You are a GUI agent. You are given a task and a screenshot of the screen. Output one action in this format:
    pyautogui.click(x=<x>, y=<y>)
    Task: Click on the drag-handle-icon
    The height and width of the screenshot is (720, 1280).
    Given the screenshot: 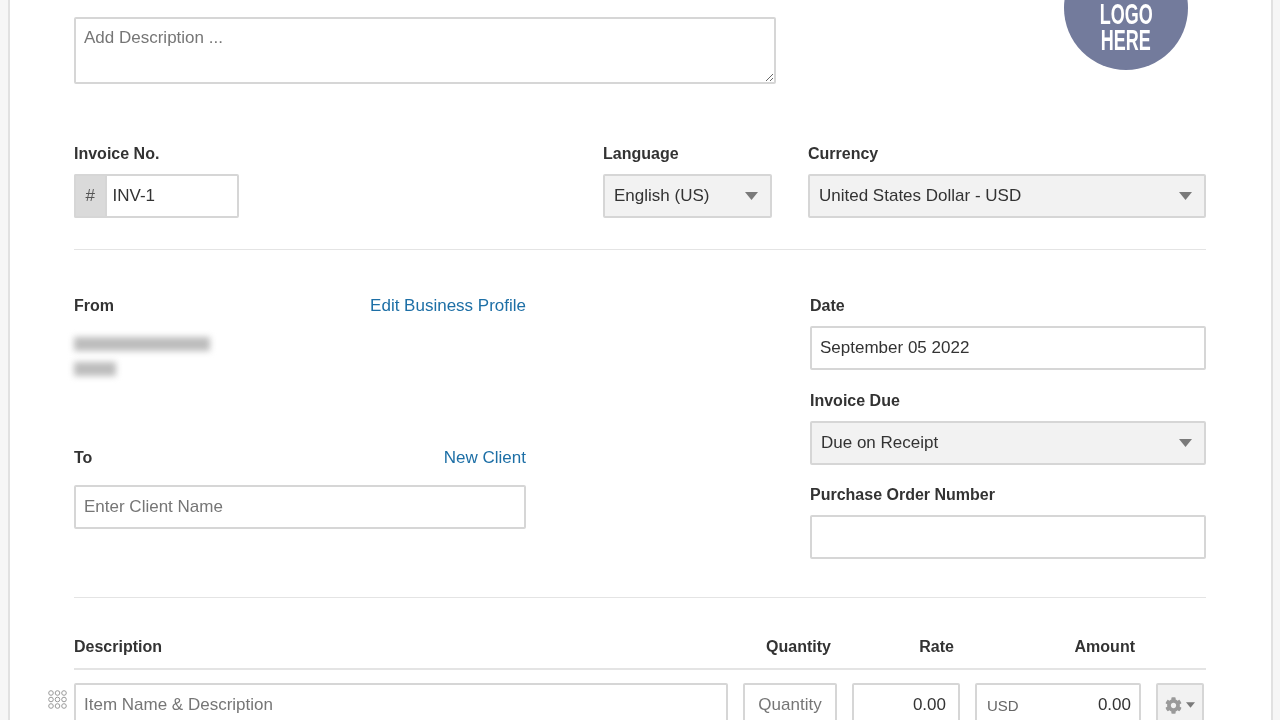 What is the action you would take?
    pyautogui.click(x=57, y=699)
    